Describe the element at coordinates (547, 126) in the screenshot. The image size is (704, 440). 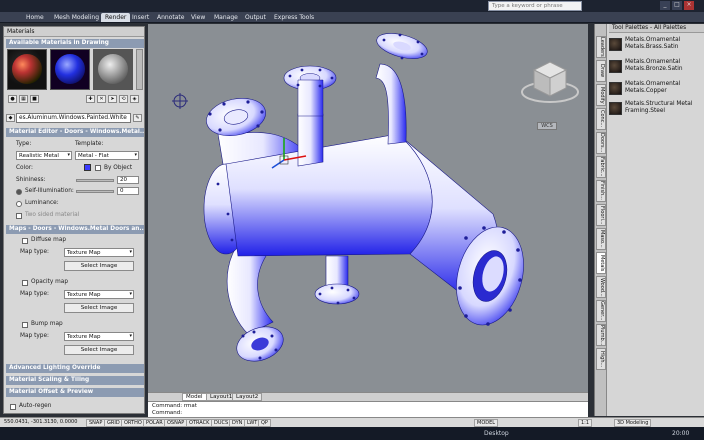
I see `wcs-label: WCS` at that location.